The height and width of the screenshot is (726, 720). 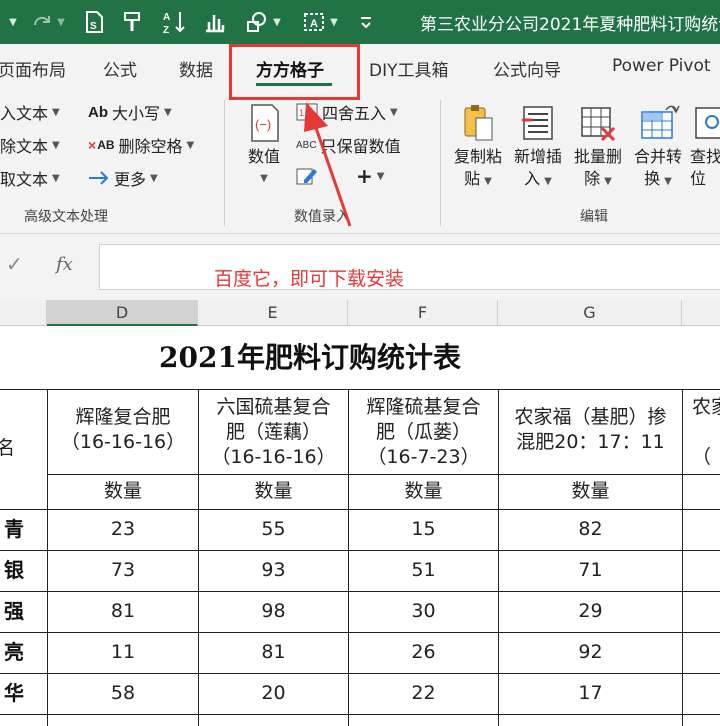 What do you see at coordinates (130, 112) in the screenshot?
I see `case-button: Ab 大小写 ▼` at bounding box center [130, 112].